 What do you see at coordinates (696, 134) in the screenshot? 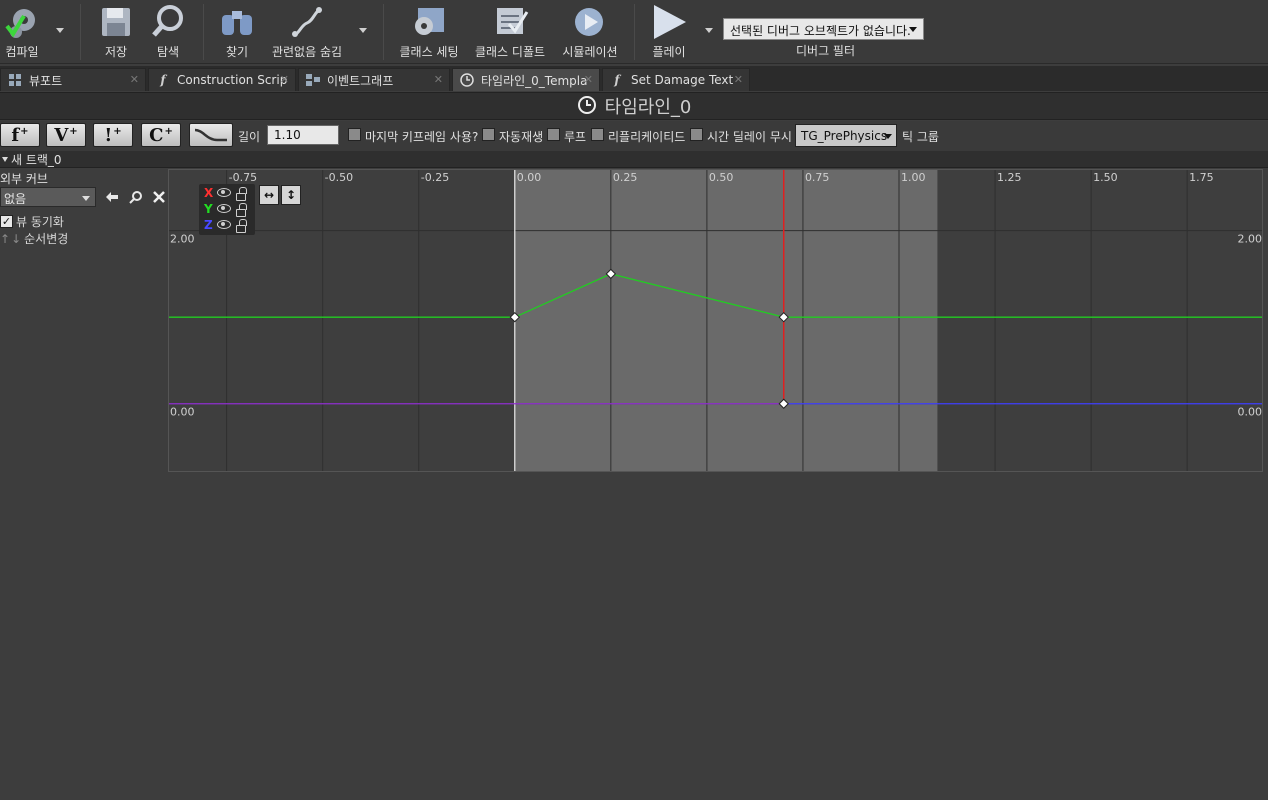
I see `ignore-time-dilation-checkbox` at bounding box center [696, 134].